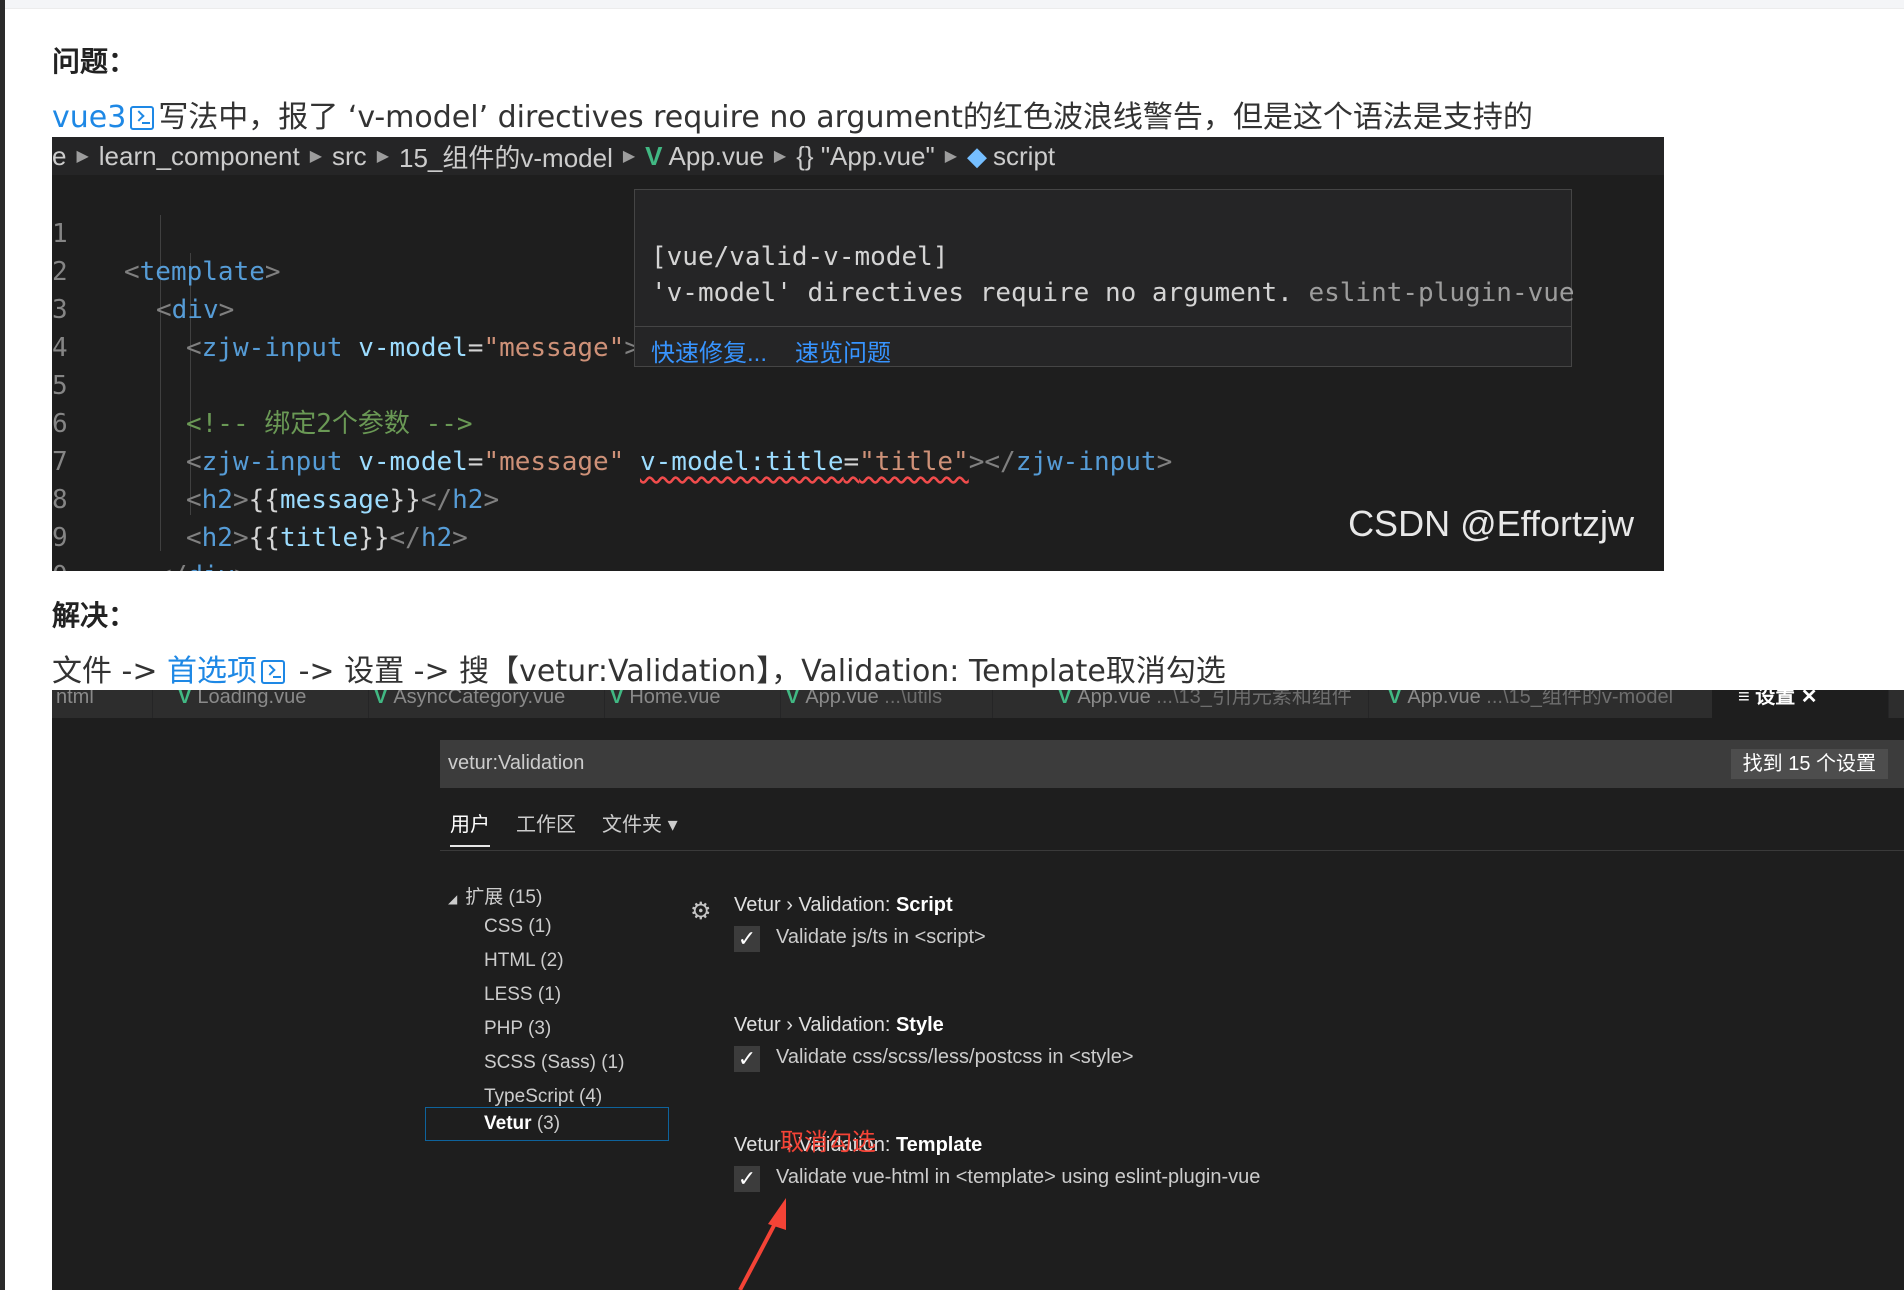  What do you see at coordinates (262, 384) in the screenshot?
I see `code-line: 5 <!-- 绑定2个参数 -->` at bounding box center [262, 384].